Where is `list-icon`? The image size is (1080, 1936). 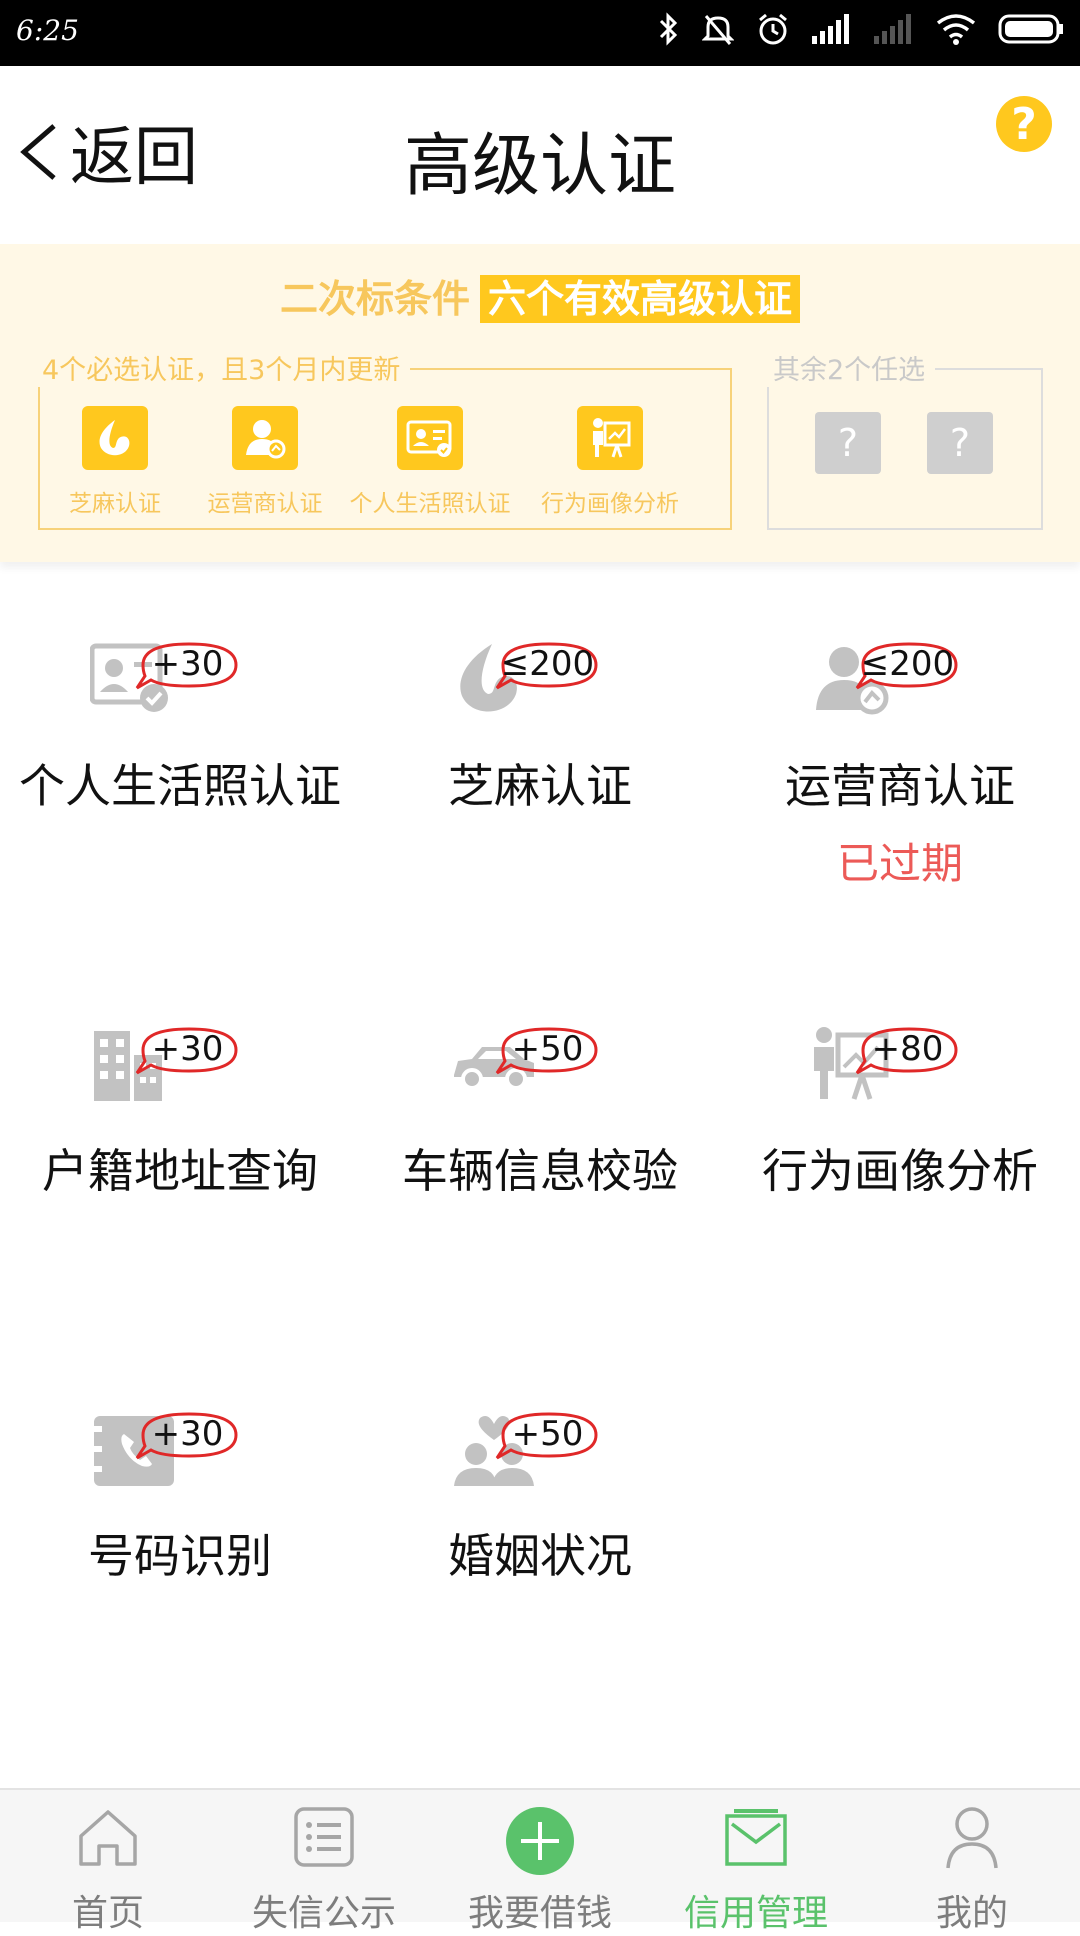 list-icon is located at coordinates (324, 1837).